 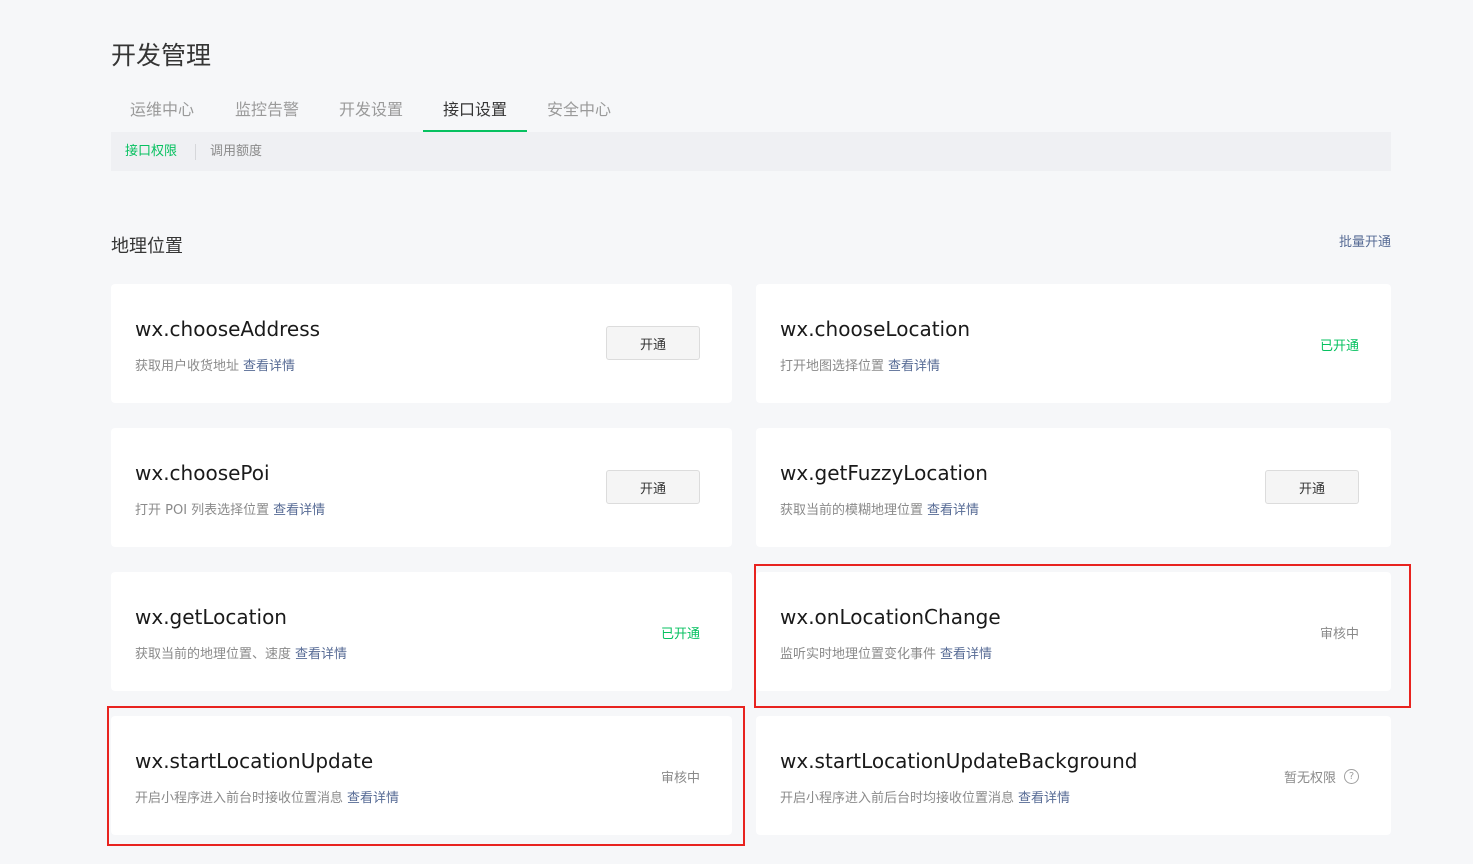 What do you see at coordinates (1073, 343) in the screenshot?
I see `api-card: wx.chooseLocation 打开地图选择位置 查看详情 已开通` at bounding box center [1073, 343].